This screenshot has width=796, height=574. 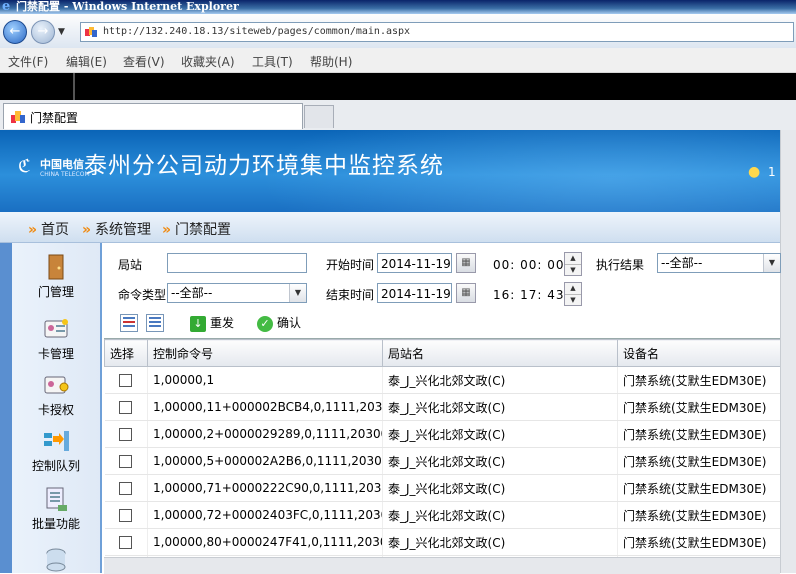 I want to click on station-input, so click(x=237, y=263).